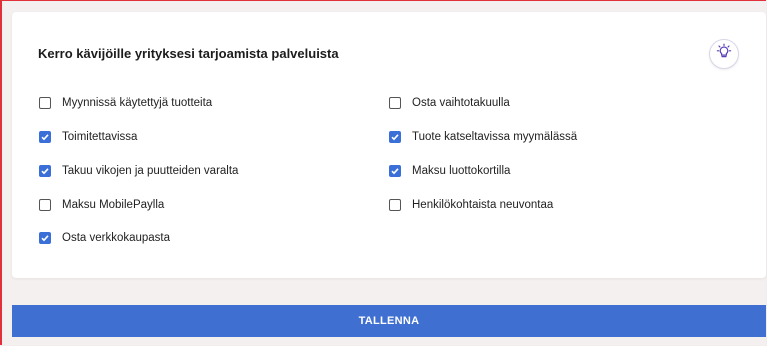 This screenshot has width=767, height=346. Describe the element at coordinates (100, 137) in the screenshot. I see `option-label: Toimitettavissa` at that location.